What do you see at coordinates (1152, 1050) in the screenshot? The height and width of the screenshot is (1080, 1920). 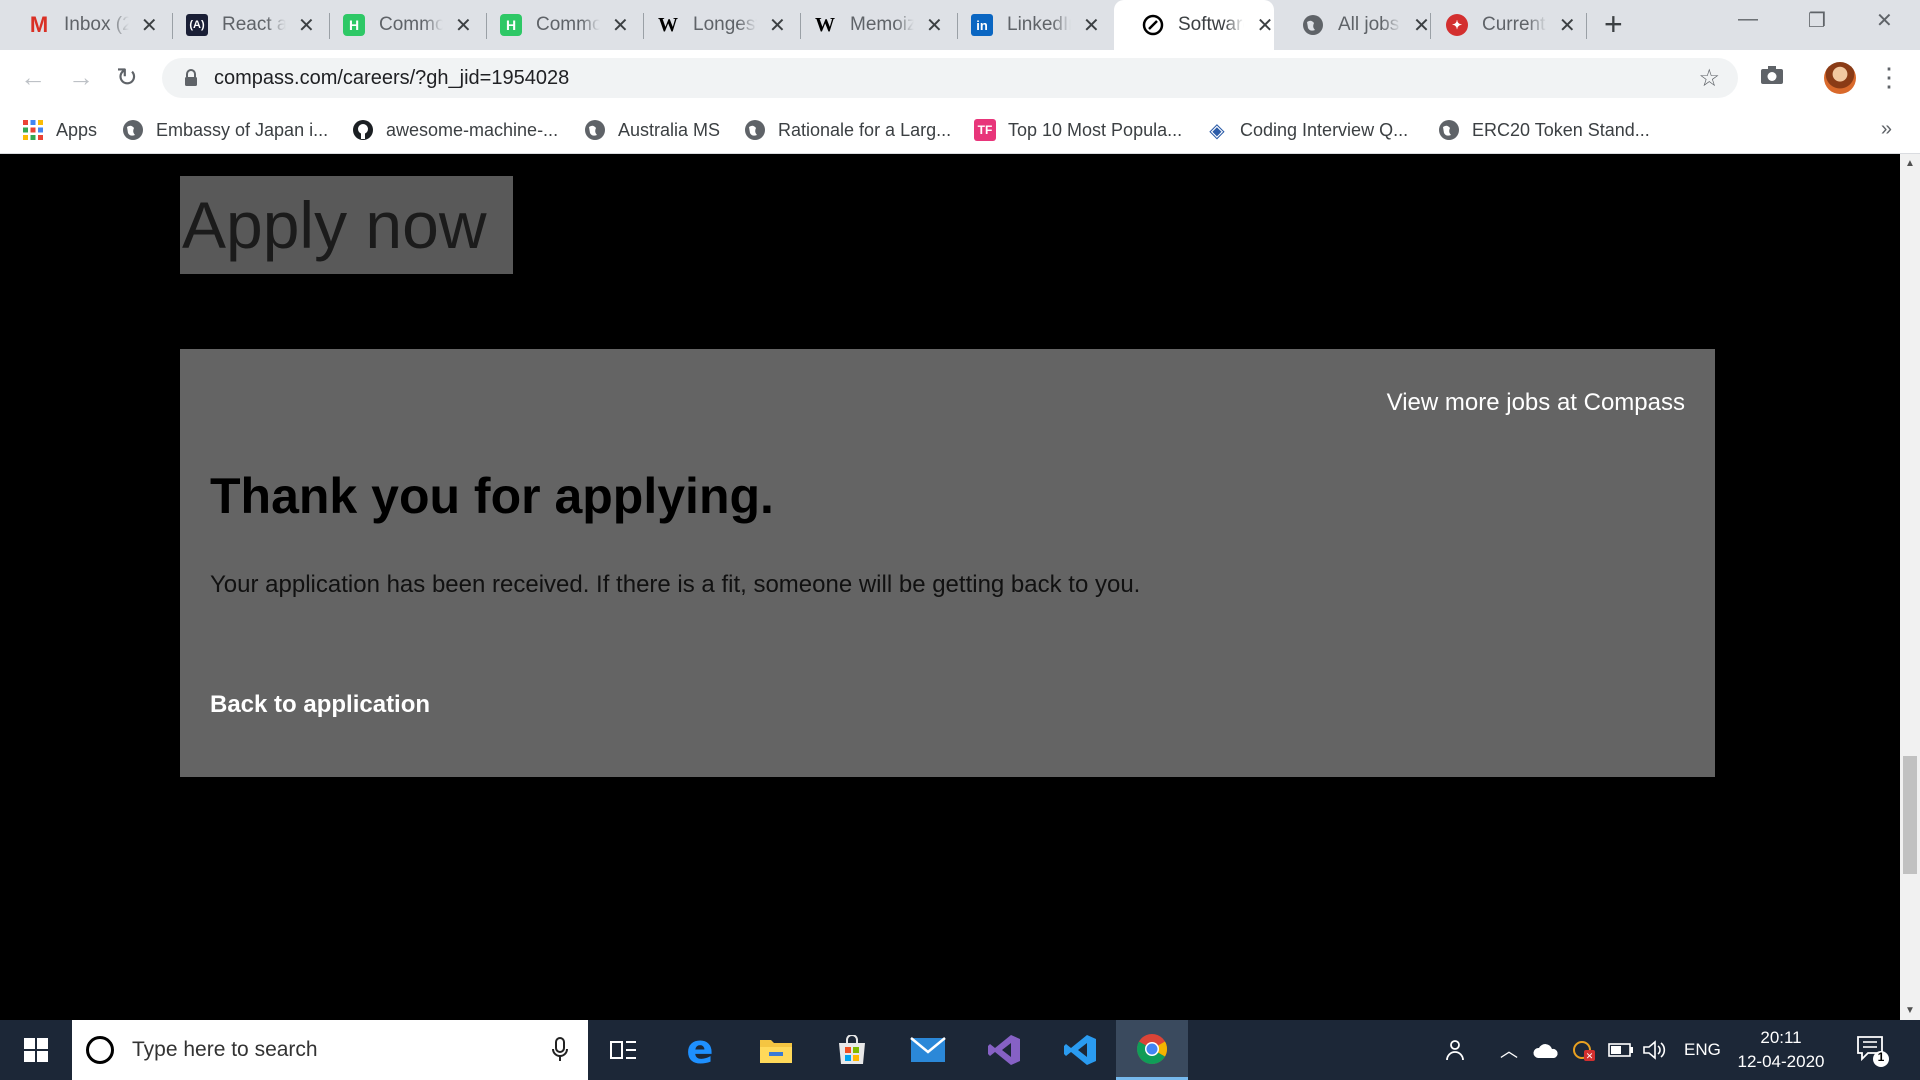 I see `chrome-icon` at bounding box center [1152, 1050].